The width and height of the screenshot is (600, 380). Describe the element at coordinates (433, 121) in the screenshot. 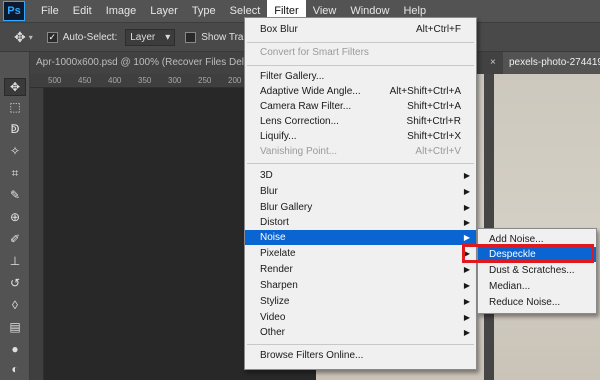

I see `shortcut-label: Shift+Ctrl+R` at that location.